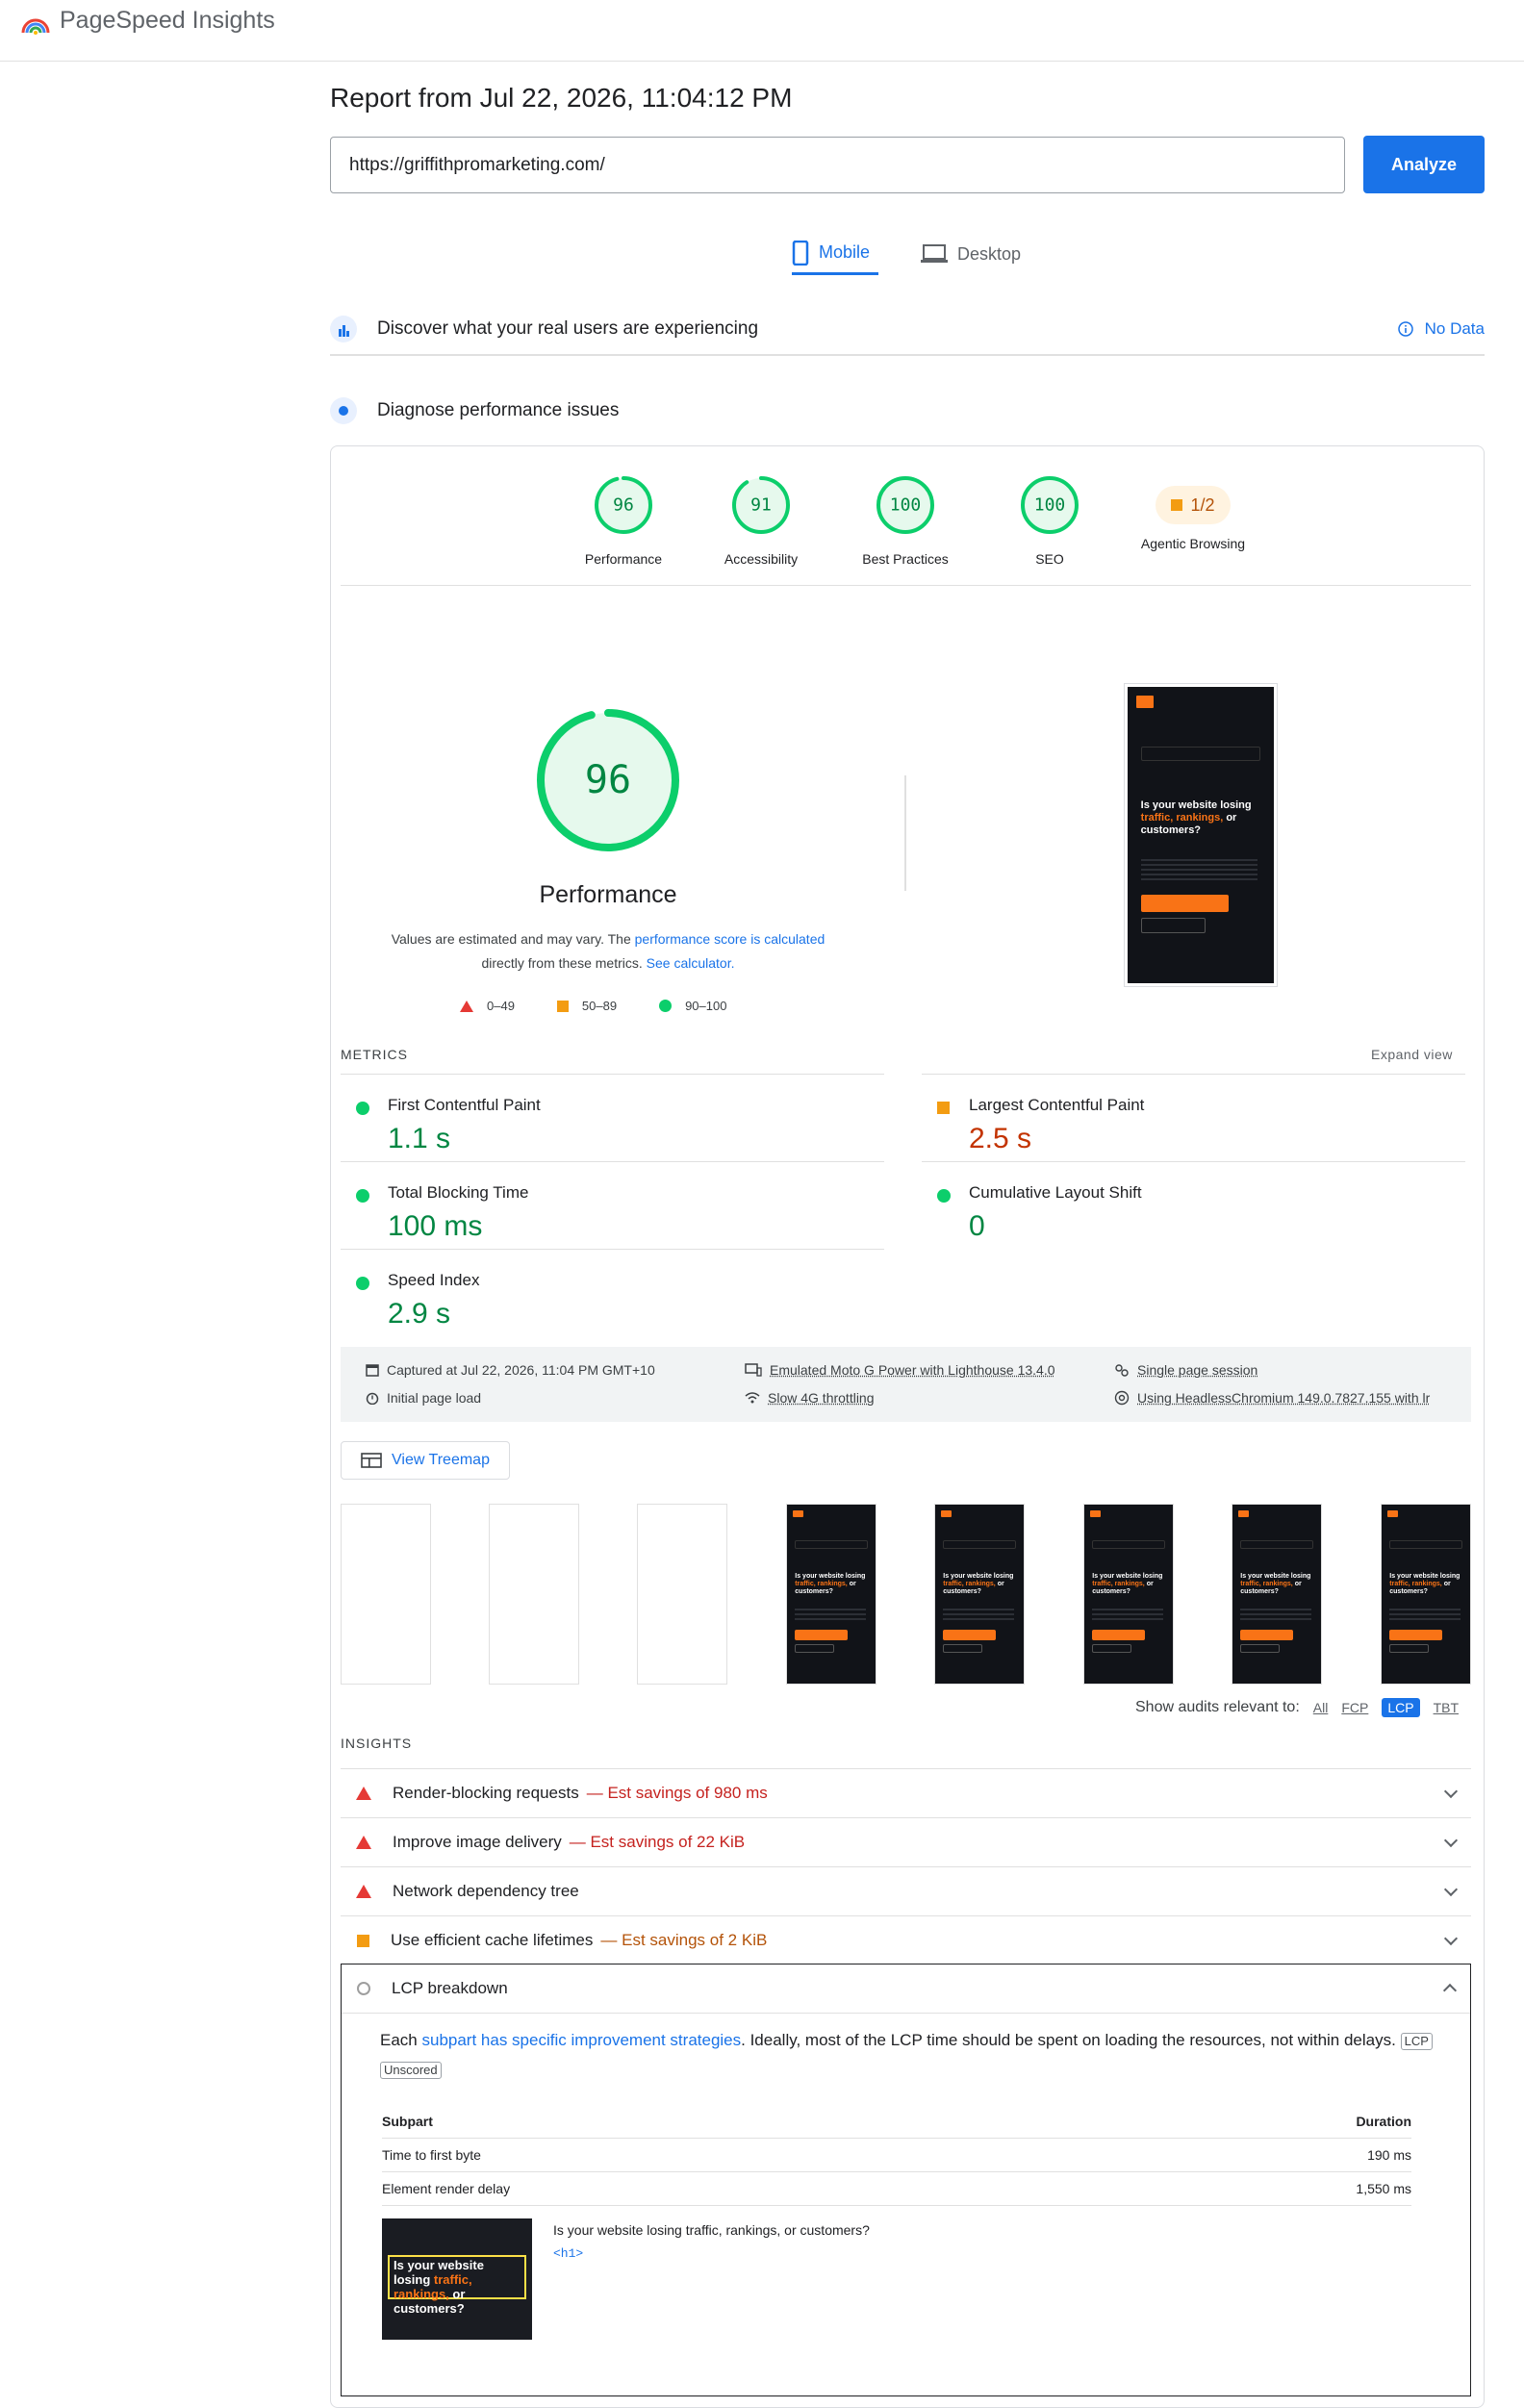 Image resolution: width=1524 pixels, height=2408 pixels. Describe the element at coordinates (498, 410) in the screenshot. I see `diagnose-title: Diagnose performance issues` at that location.